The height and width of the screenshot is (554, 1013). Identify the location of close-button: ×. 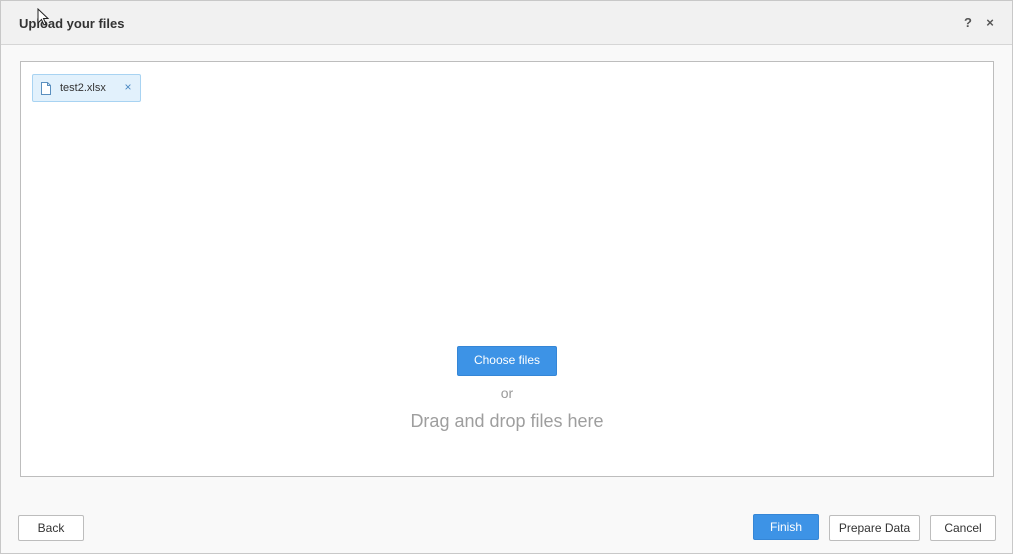
(990, 23).